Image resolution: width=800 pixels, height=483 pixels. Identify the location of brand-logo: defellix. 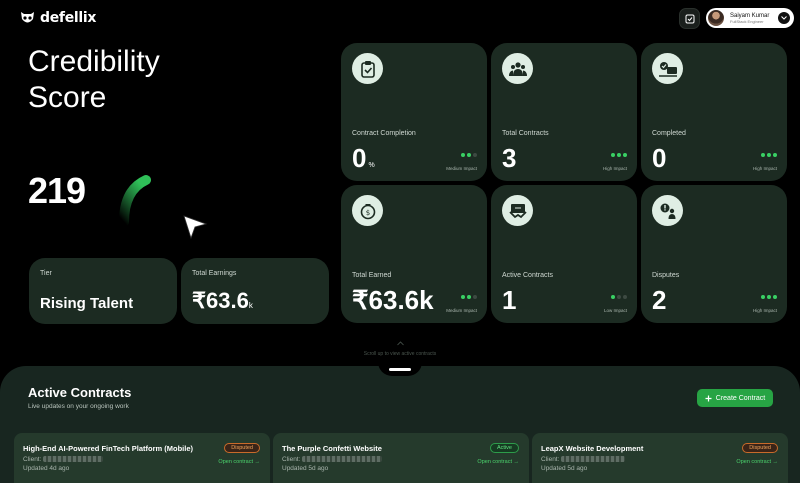
(58, 18).